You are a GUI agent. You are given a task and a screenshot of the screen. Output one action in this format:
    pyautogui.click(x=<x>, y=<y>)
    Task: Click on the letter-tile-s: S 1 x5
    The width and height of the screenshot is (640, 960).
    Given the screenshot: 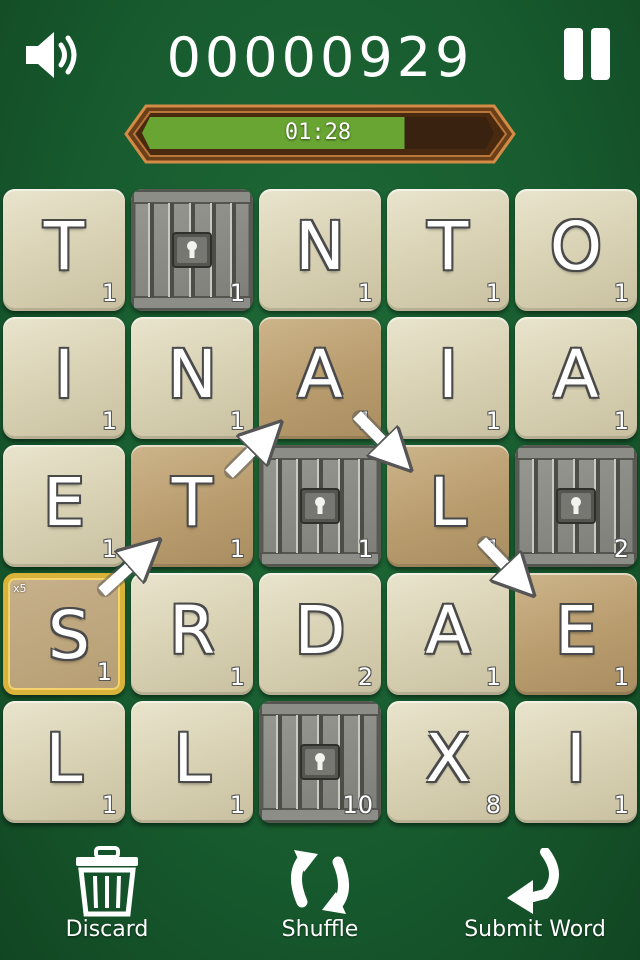 What is the action you would take?
    pyautogui.click(x=64, y=634)
    